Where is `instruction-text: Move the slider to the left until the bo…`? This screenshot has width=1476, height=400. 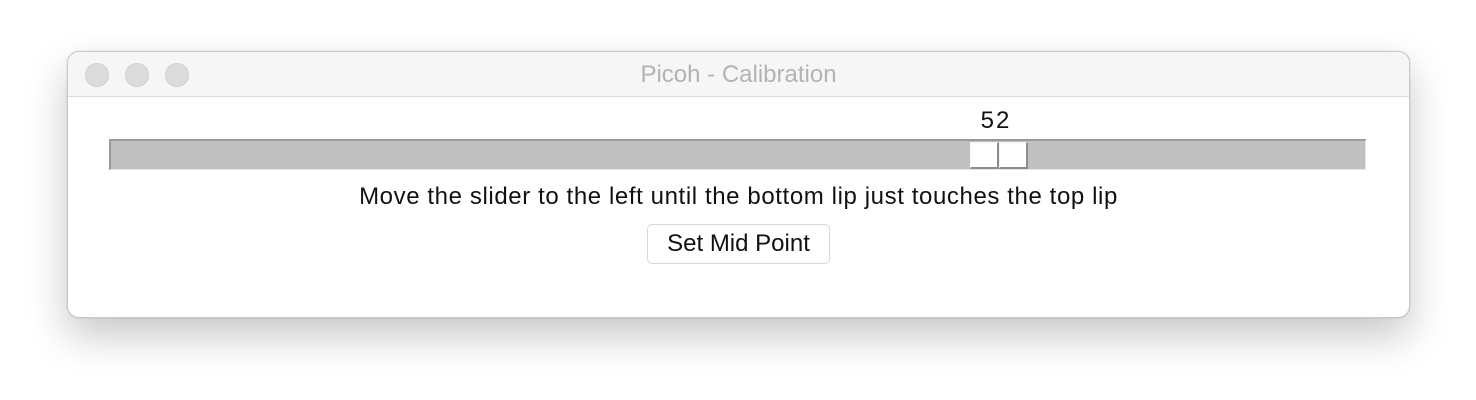
instruction-text: Move the slider to the left until the bo… is located at coordinates (738, 196).